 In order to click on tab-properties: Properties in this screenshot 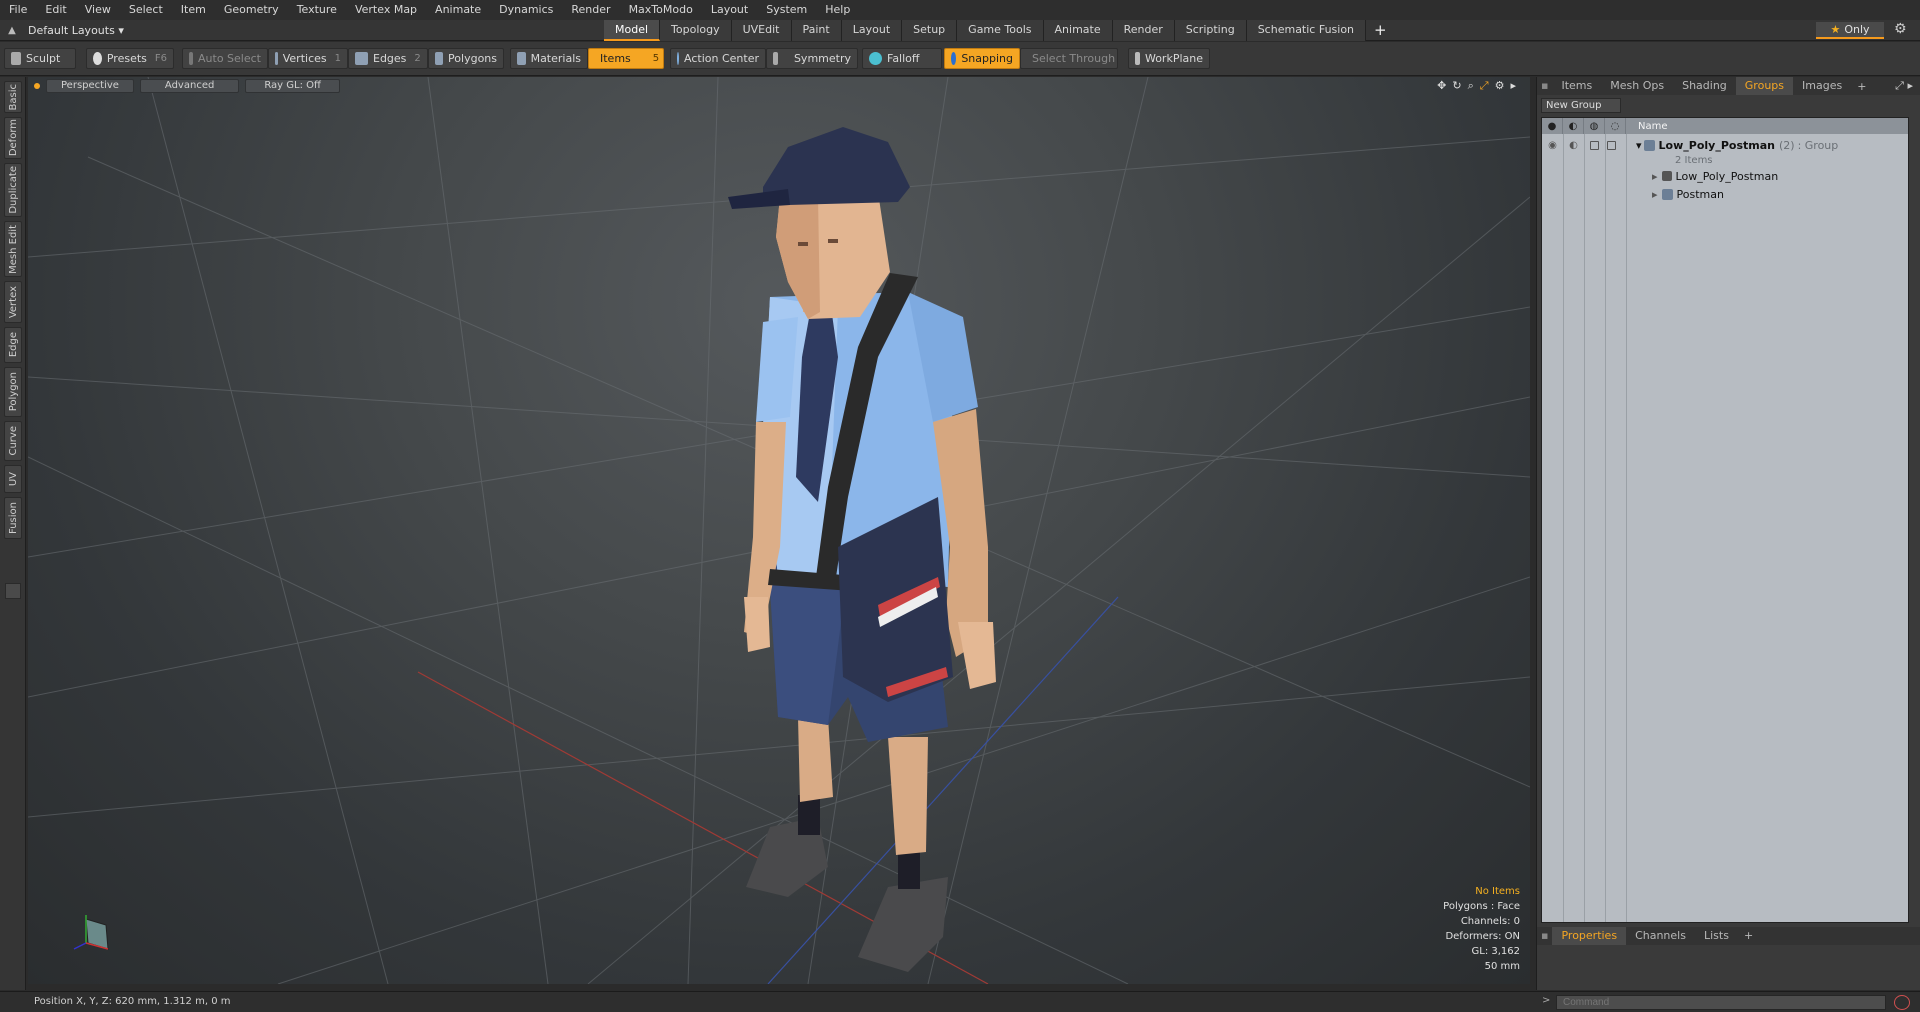, I will do `click(1589, 936)`.